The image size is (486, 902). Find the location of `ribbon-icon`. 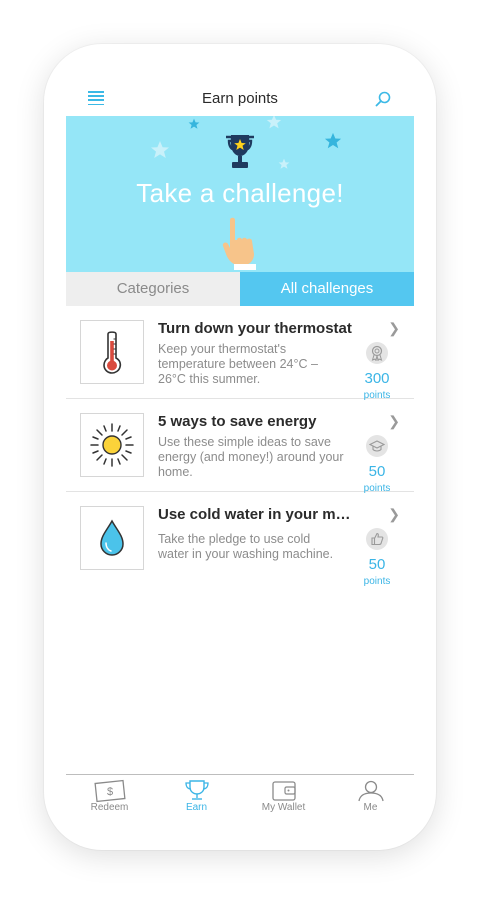

ribbon-icon is located at coordinates (377, 353).